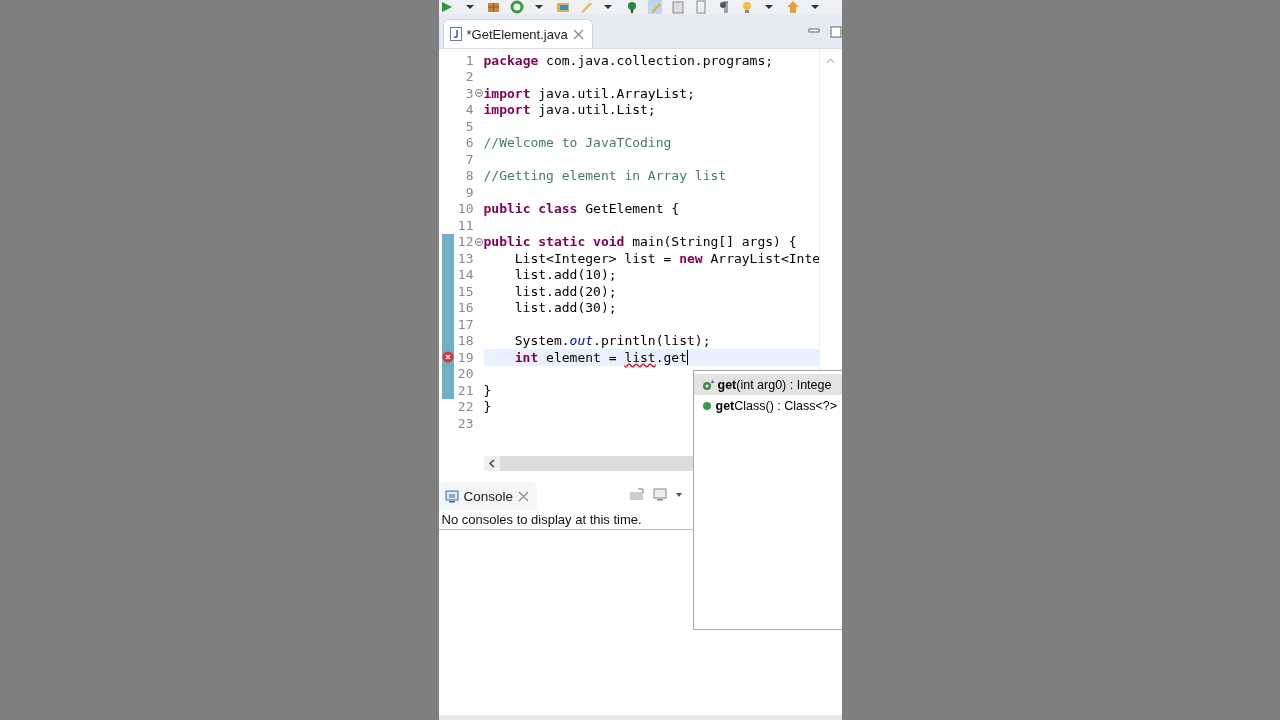  I want to click on code-line: public static void main(String[] args) {, so click(640, 242).